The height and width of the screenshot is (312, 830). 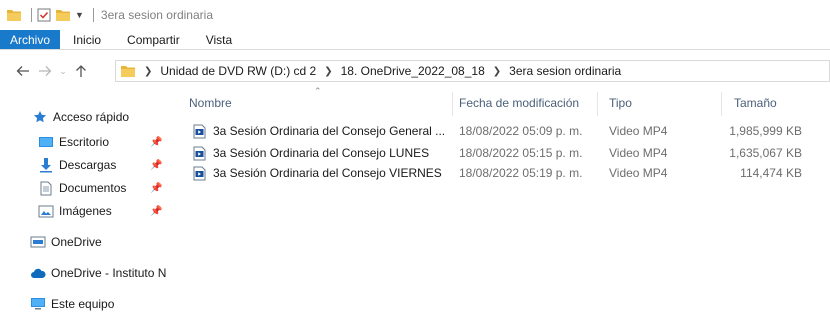 I want to click on sidebar-item-label: Este equipo, so click(x=83, y=304).